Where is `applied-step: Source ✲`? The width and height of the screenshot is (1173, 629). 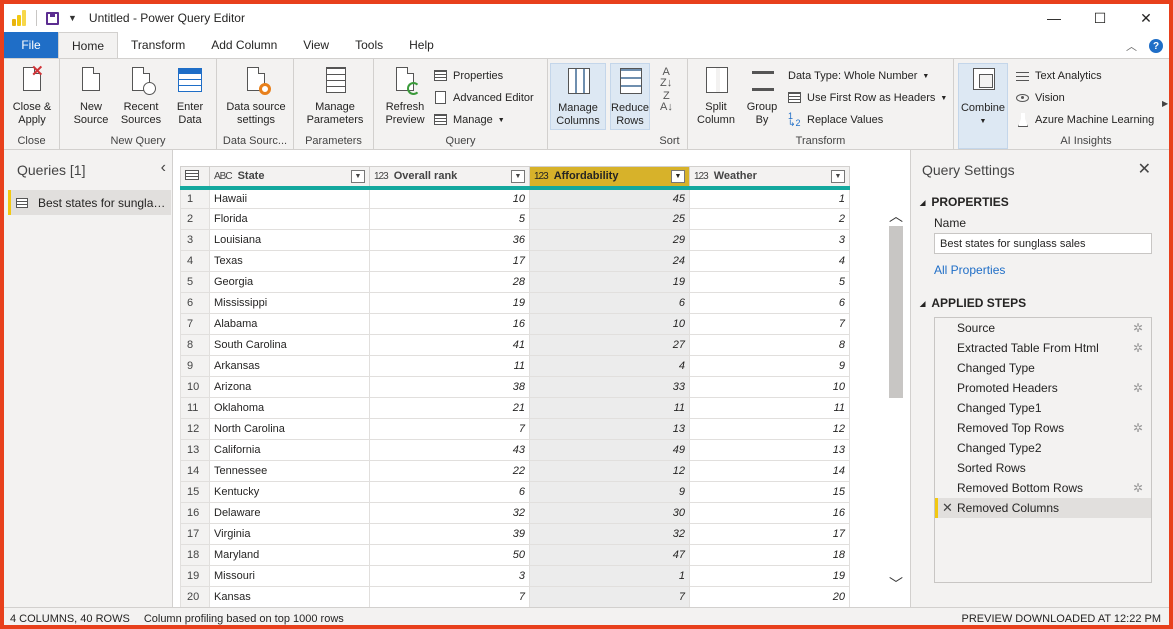 applied-step: Source ✲ is located at coordinates (1043, 328).